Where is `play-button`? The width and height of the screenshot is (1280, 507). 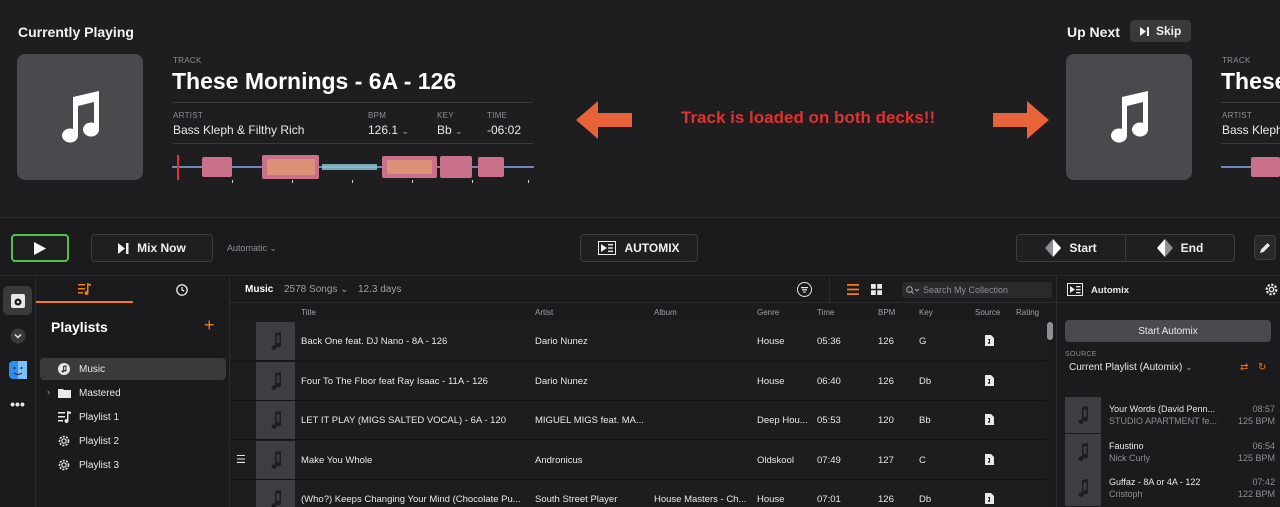 play-button is located at coordinates (40, 248).